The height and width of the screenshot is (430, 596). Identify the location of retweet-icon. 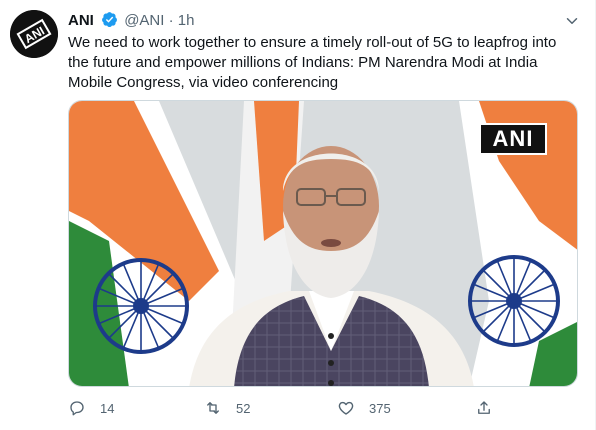
(213, 408).